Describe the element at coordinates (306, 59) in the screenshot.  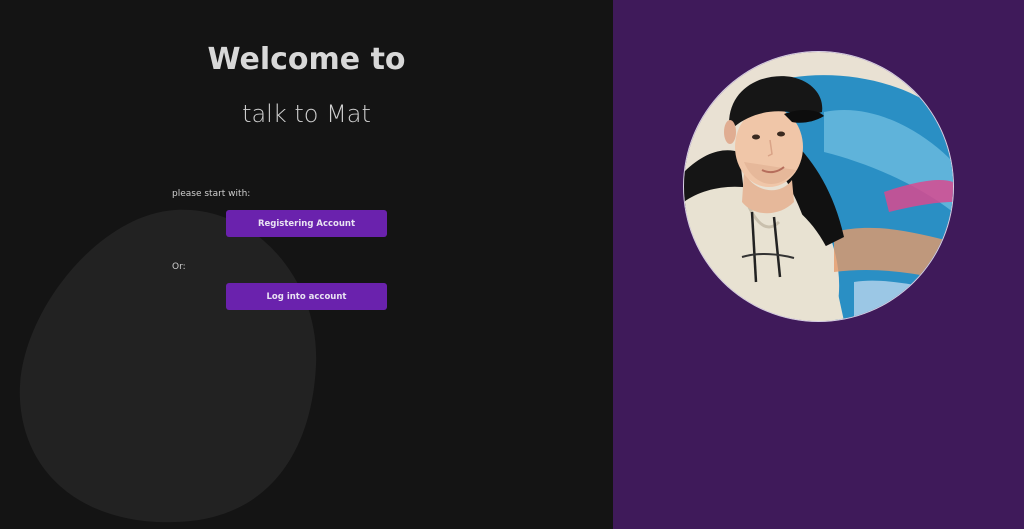
I see `page-title: Welcome to` at that location.